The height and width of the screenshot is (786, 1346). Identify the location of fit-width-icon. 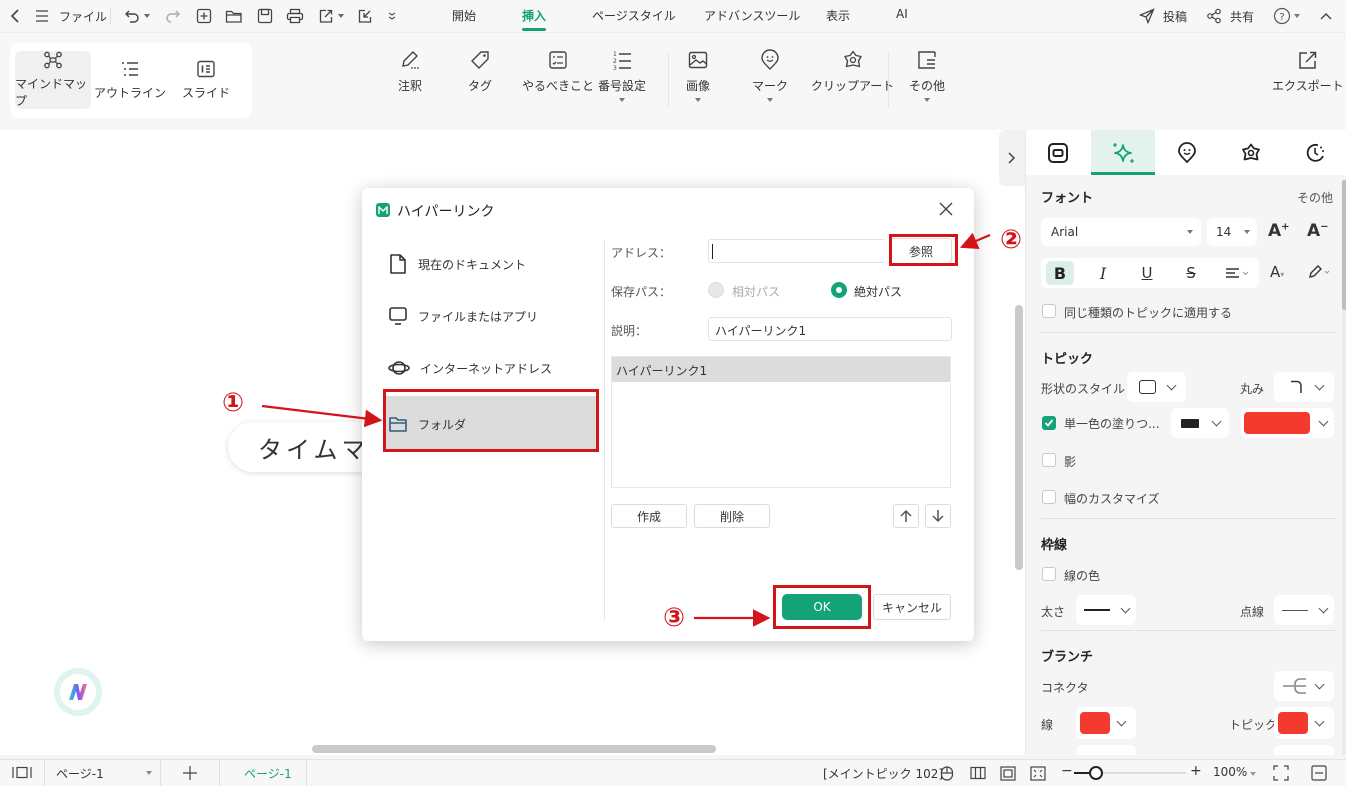
(1319, 773).